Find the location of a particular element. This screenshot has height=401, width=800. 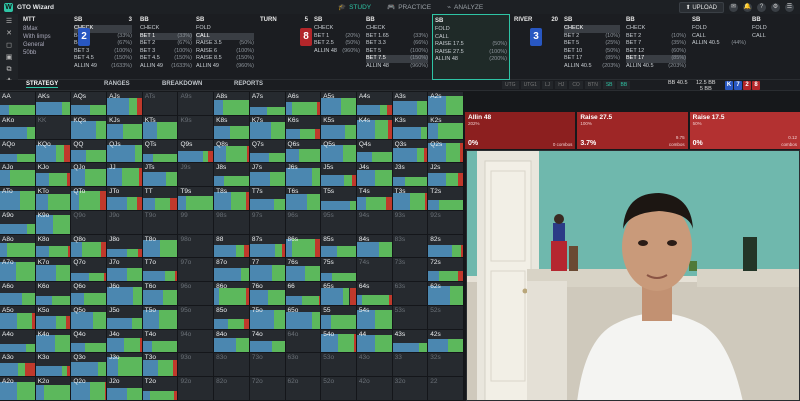

hand-cell: 88 is located at coordinates (232, 246).